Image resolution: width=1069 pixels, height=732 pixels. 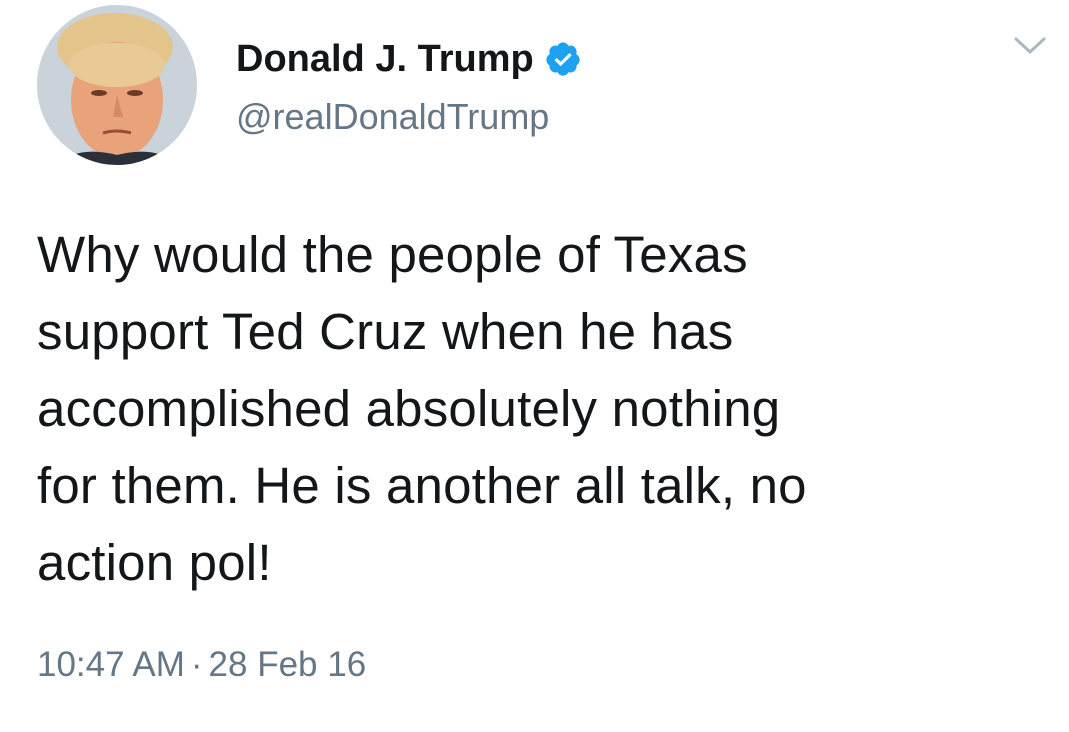 What do you see at coordinates (385, 59) in the screenshot?
I see `display-name: Donald J. Trump` at bounding box center [385, 59].